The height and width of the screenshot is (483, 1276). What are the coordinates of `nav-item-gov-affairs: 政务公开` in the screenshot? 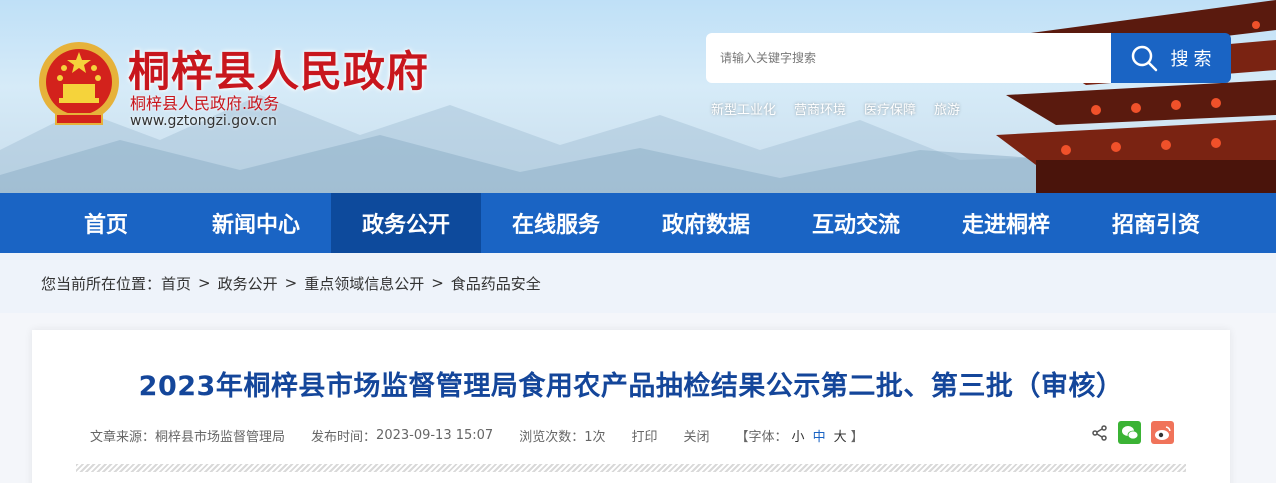 It's located at (406, 223).